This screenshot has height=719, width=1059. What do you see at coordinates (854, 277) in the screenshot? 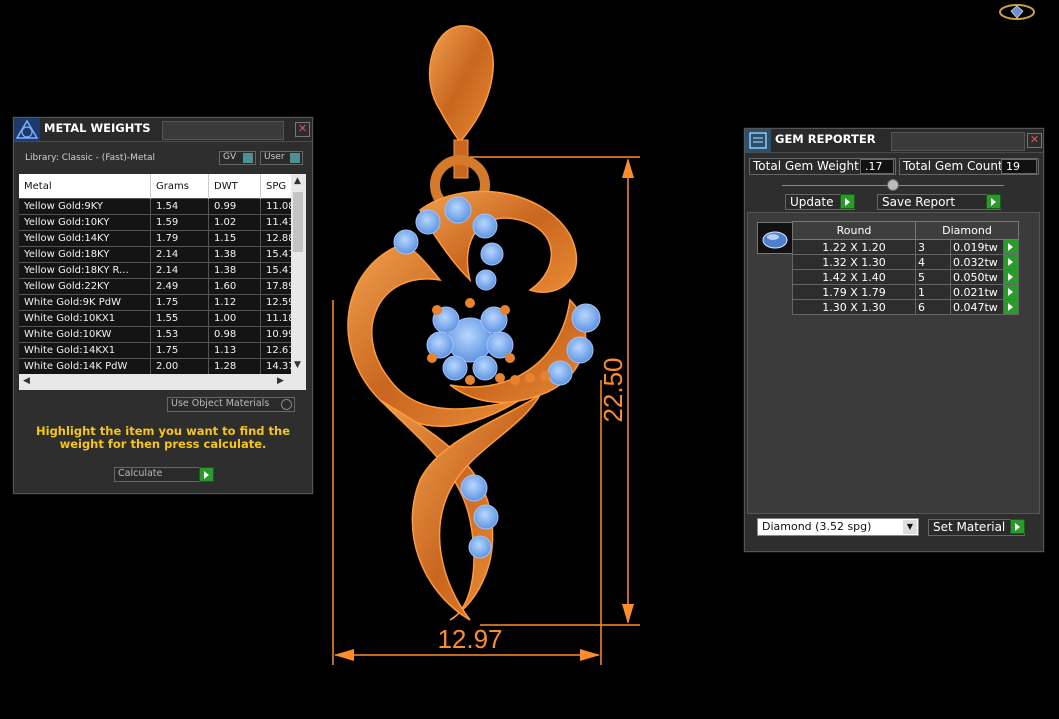
I see `gem-size-cell: 1.42 X 1.40` at bounding box center [854, 277].